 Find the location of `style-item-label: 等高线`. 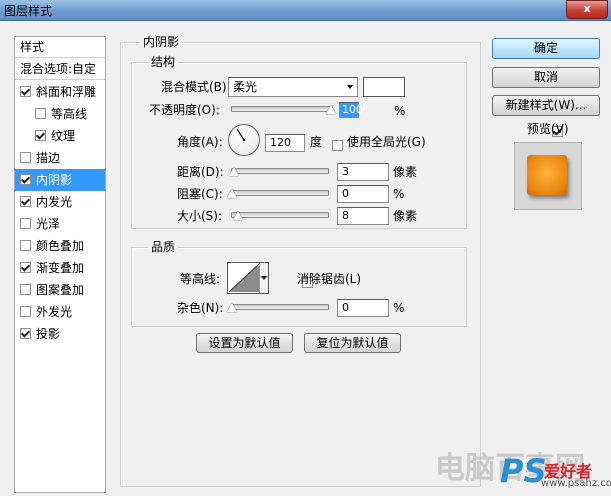

style-item-label: 等高线 is located at coordinates (69, 114).